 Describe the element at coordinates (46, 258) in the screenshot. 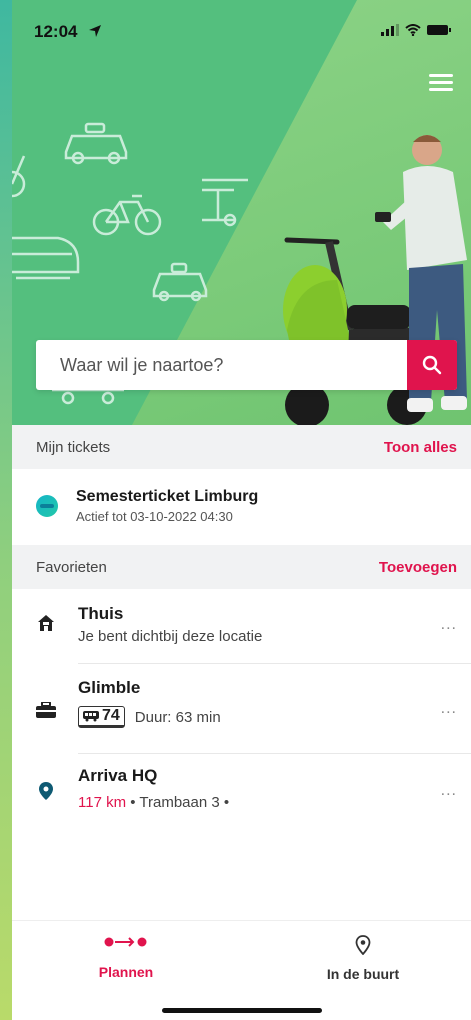

I see `train-icon` at that location.